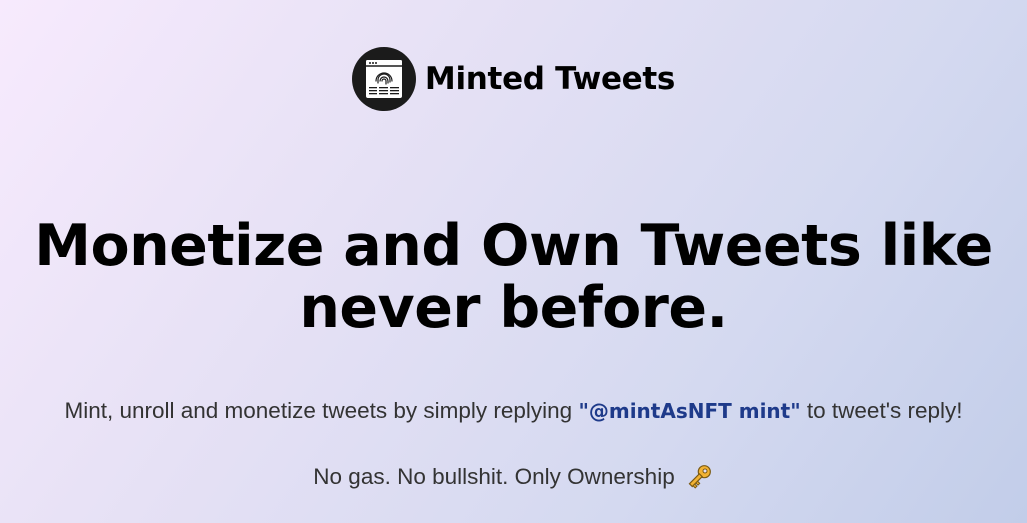 This screenshot has width=1027, height=523. I want to click on hero-tagline: No gas. No bullshit. Only Ownership, so click(513, 477).